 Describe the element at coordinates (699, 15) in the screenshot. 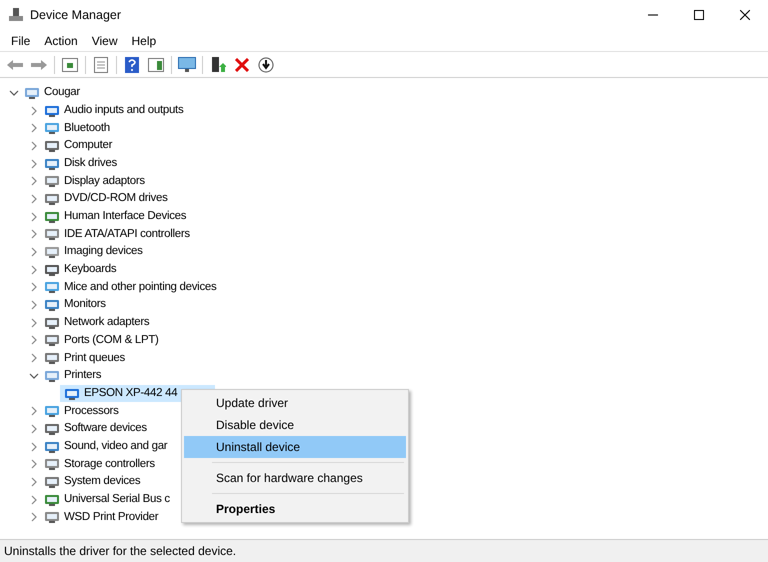

I see `maximize-icon` at that location.